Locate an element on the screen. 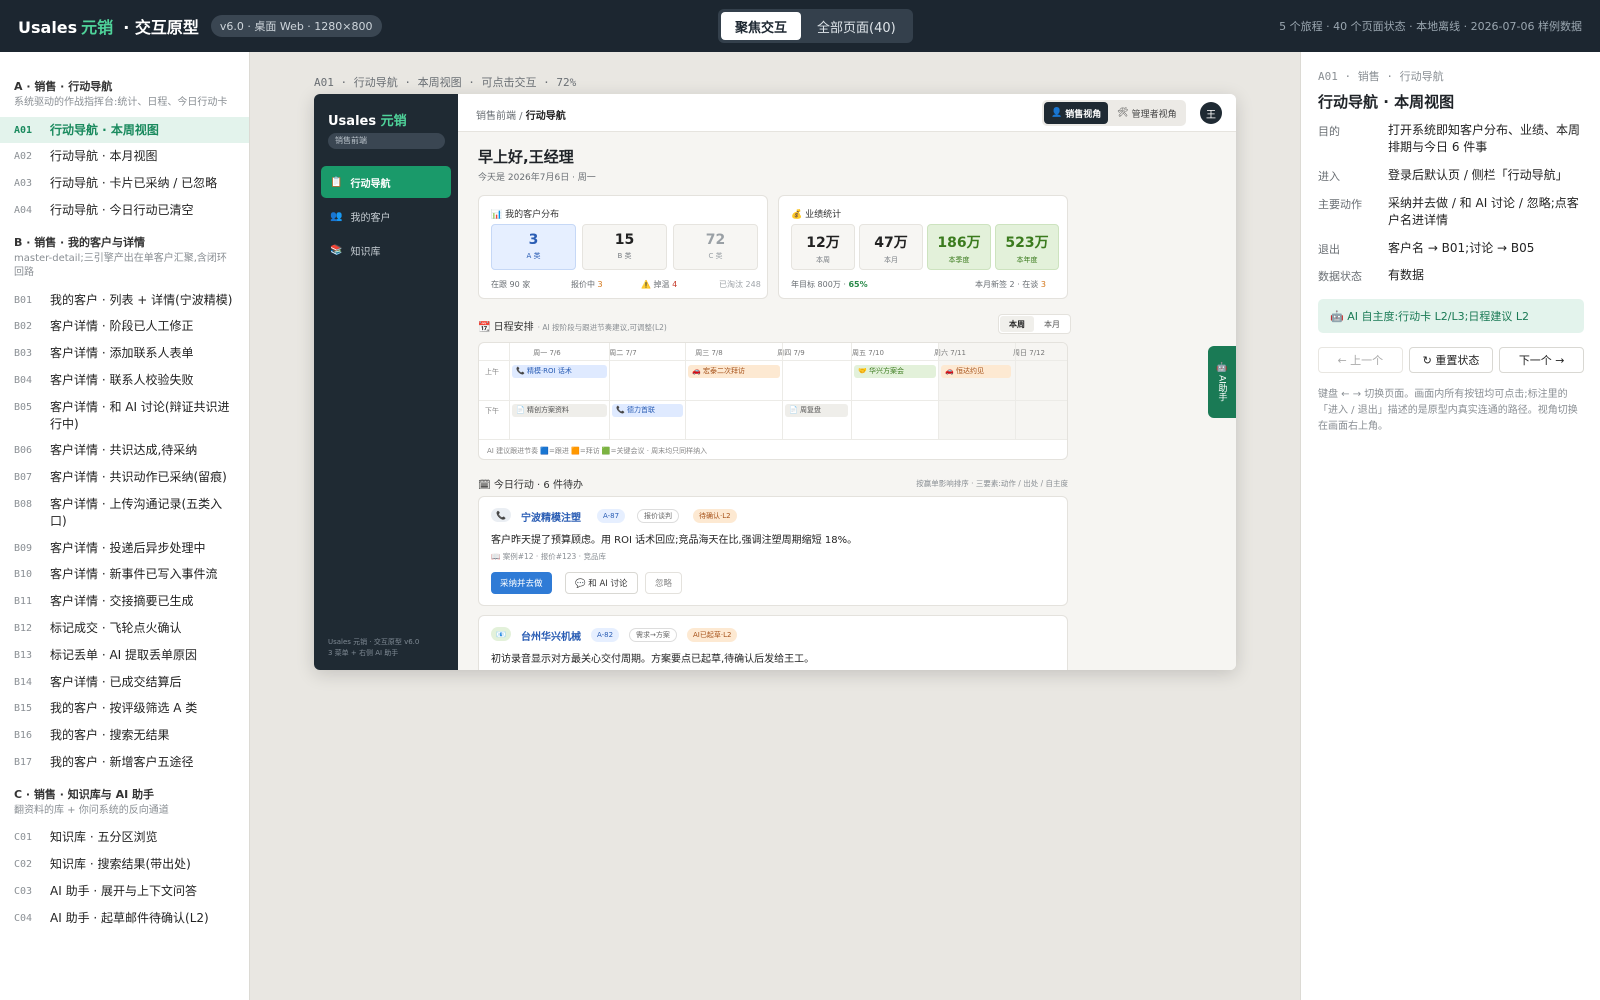 This screenshot has height=1000, width=1600. page-list-item: A02 行动导航 · 本月视图 is located at coordinates (124, 156).